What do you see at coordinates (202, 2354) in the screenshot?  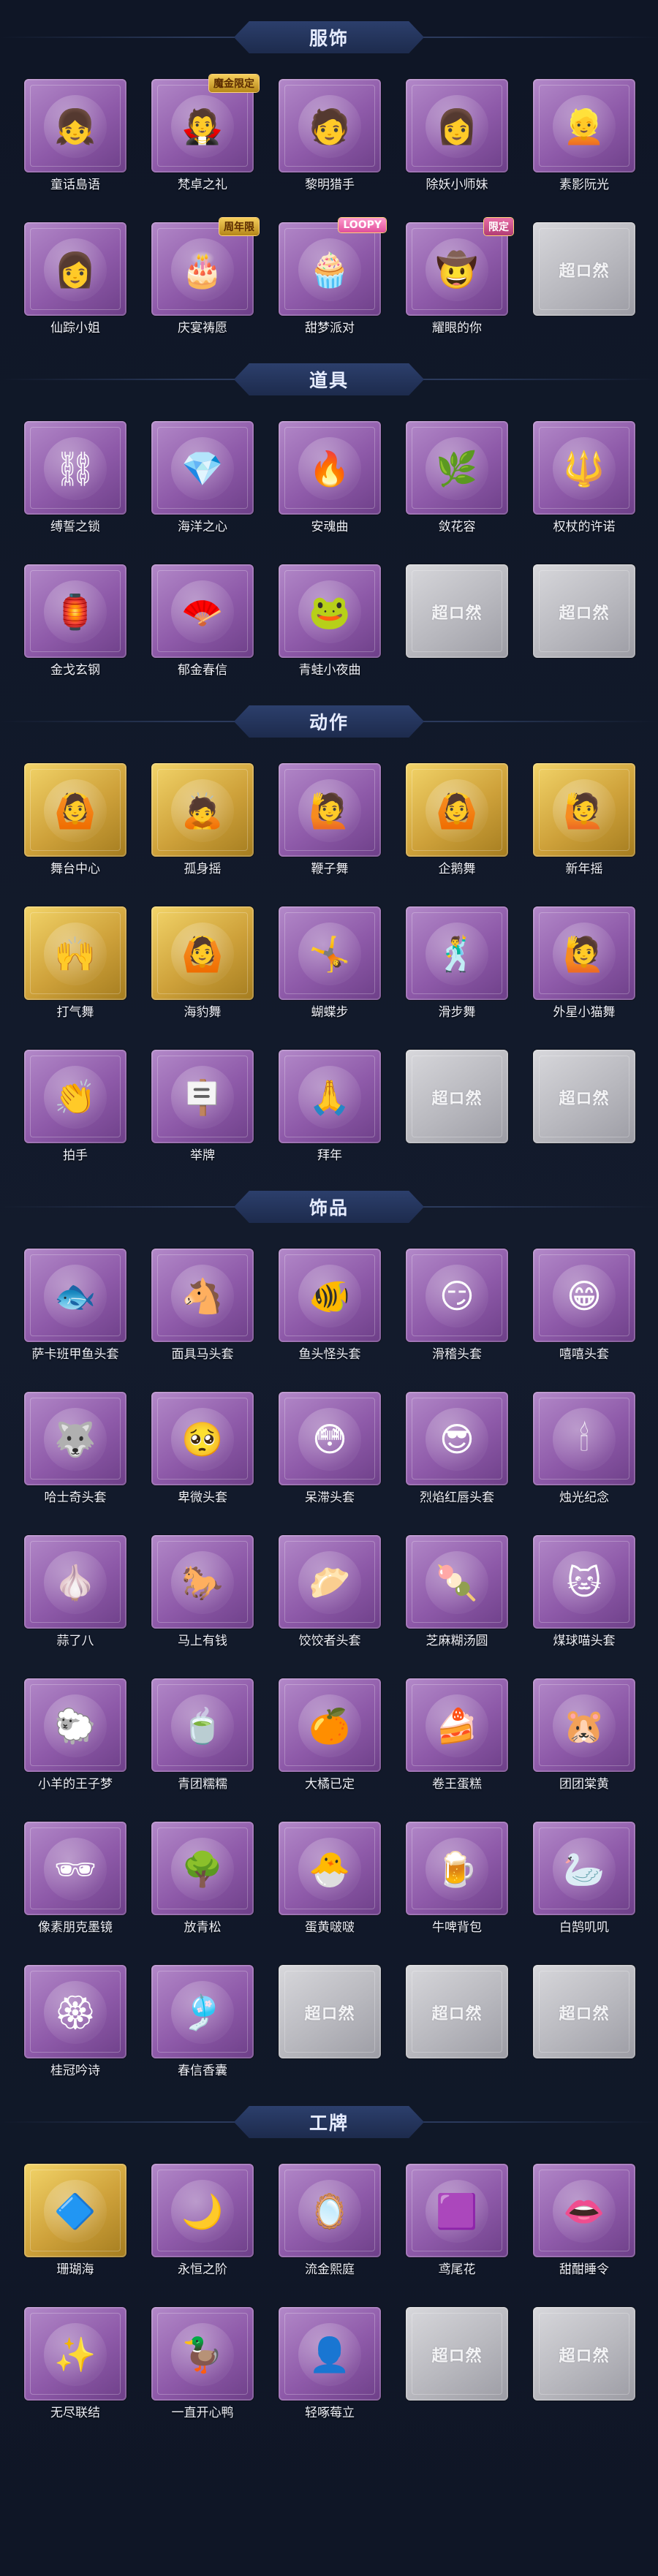 I see `duck-badge-icon: 🦆` at bounding box center [202, 2354].